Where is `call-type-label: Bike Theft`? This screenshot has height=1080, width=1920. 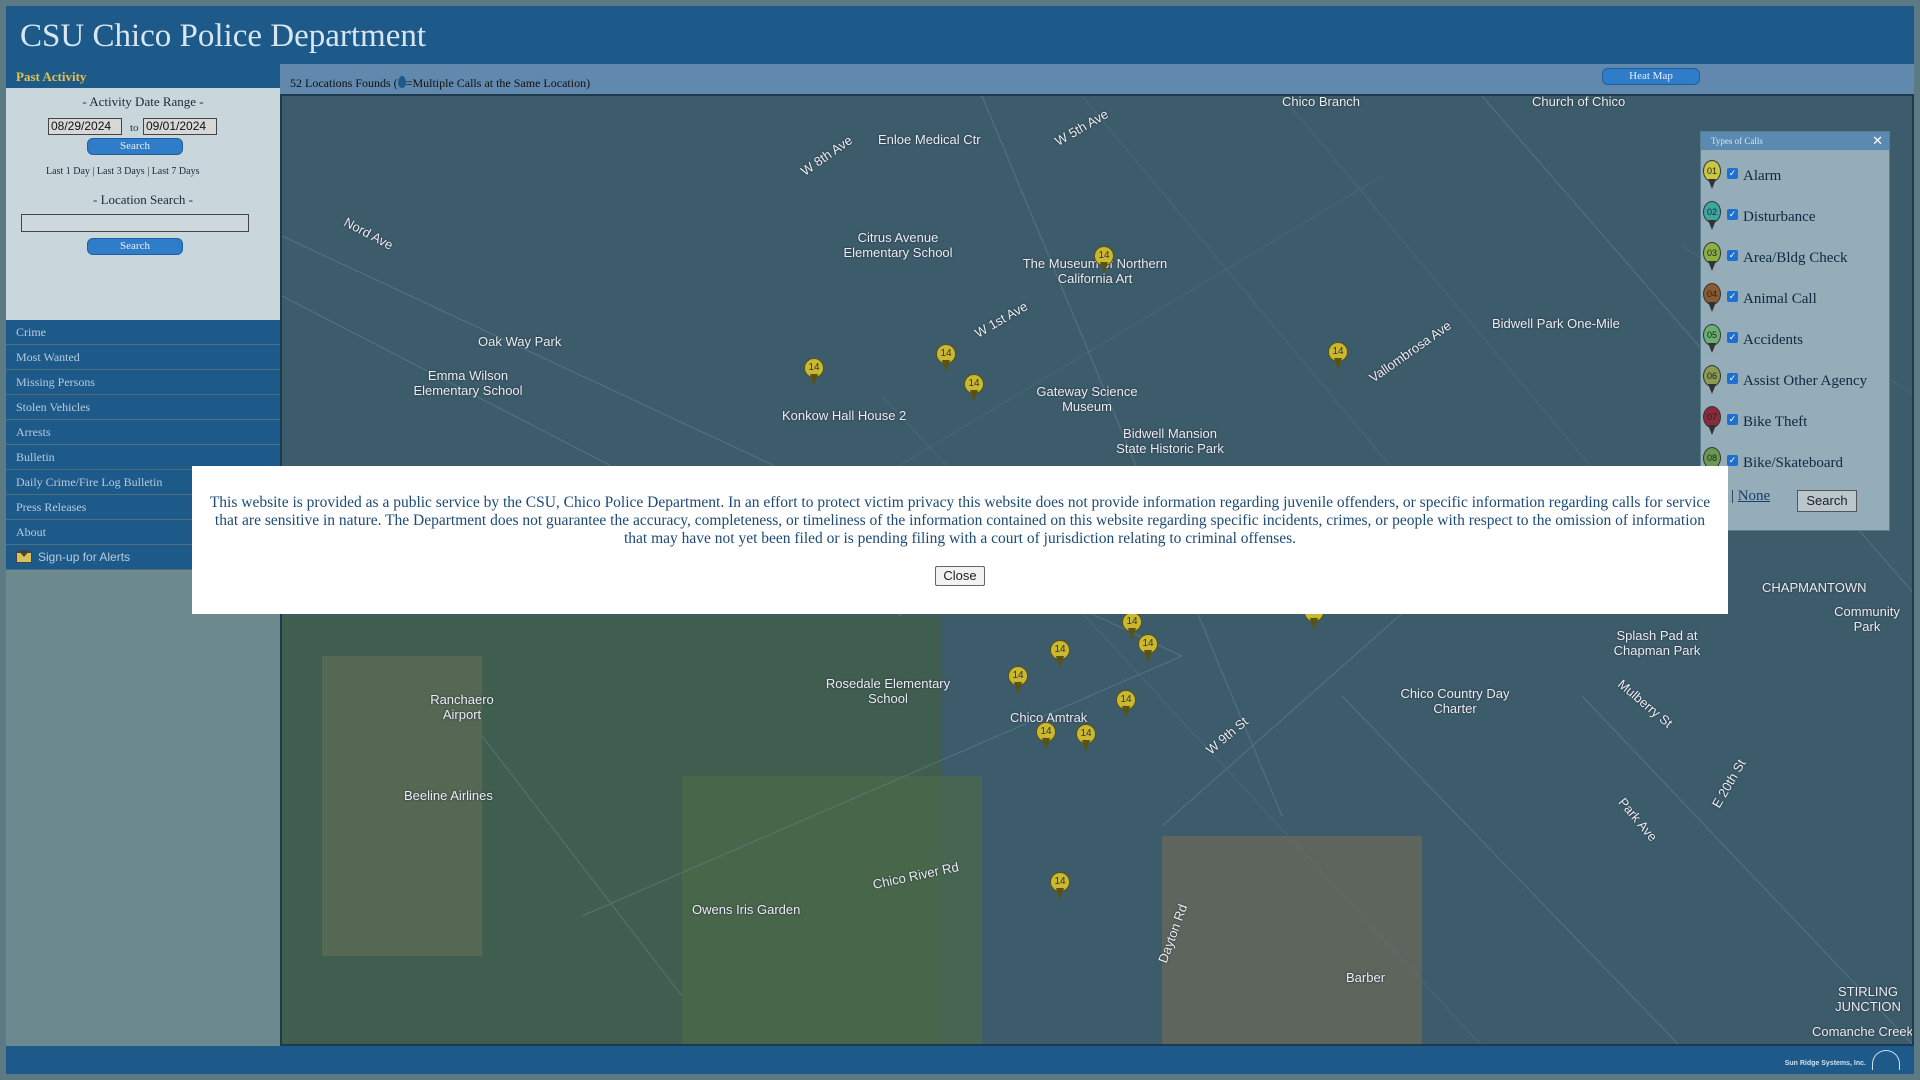
call-type-label: Bike Theft is located at coordinates (1775, 422).